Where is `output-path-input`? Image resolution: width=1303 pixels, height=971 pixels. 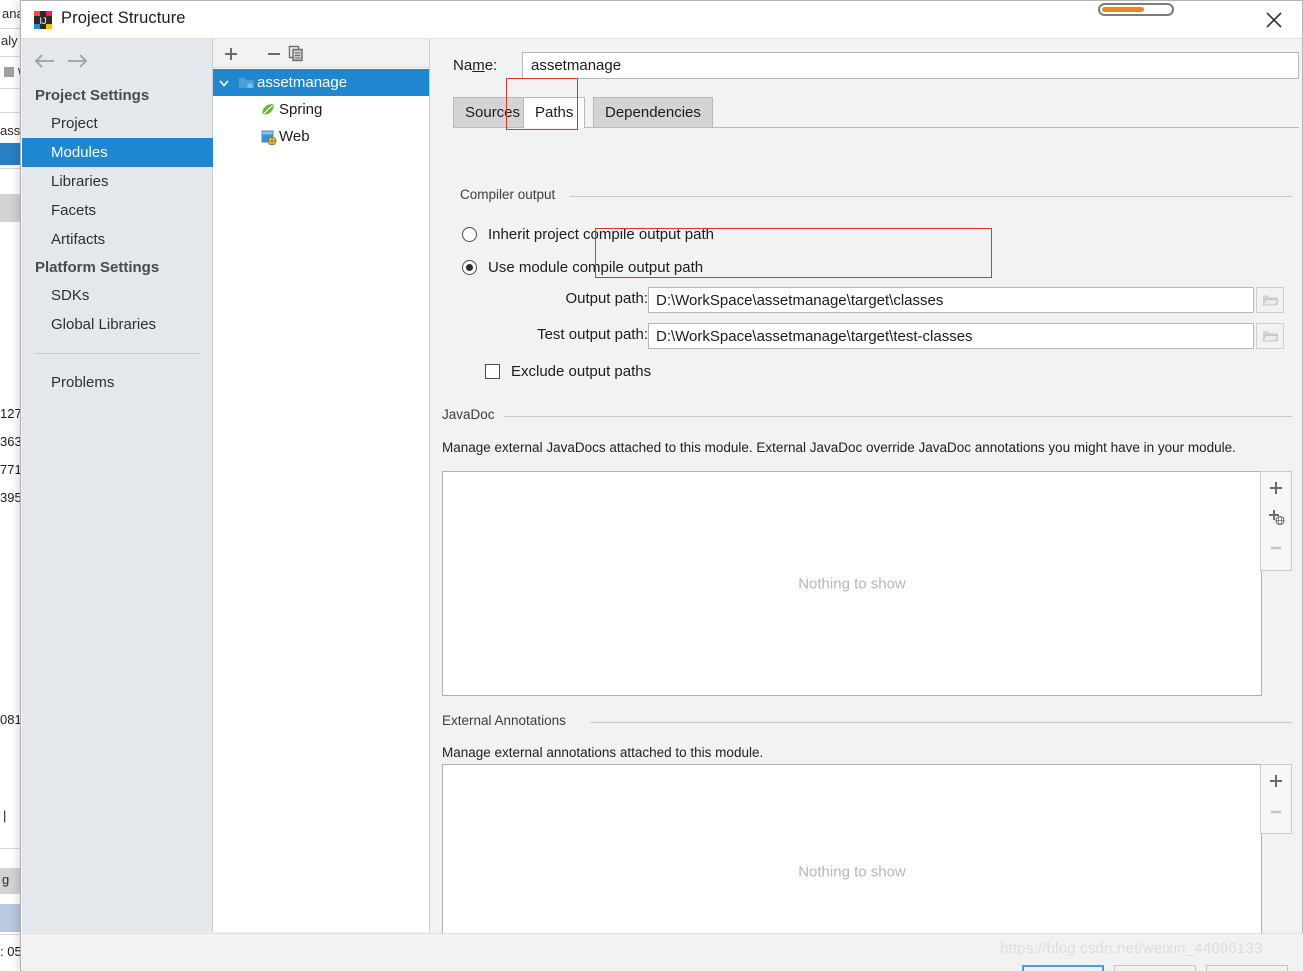 output-path-input is located at coordinates (951, 300).